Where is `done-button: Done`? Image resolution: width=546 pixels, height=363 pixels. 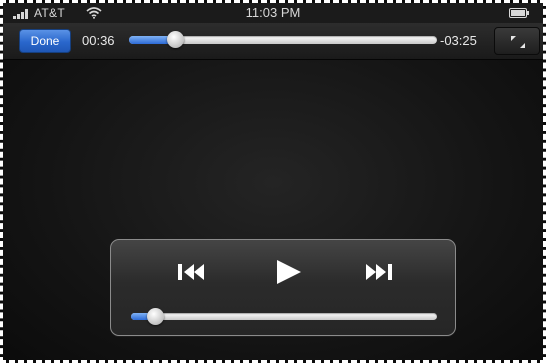 done-button: Done is located at coordinates (45, 41).